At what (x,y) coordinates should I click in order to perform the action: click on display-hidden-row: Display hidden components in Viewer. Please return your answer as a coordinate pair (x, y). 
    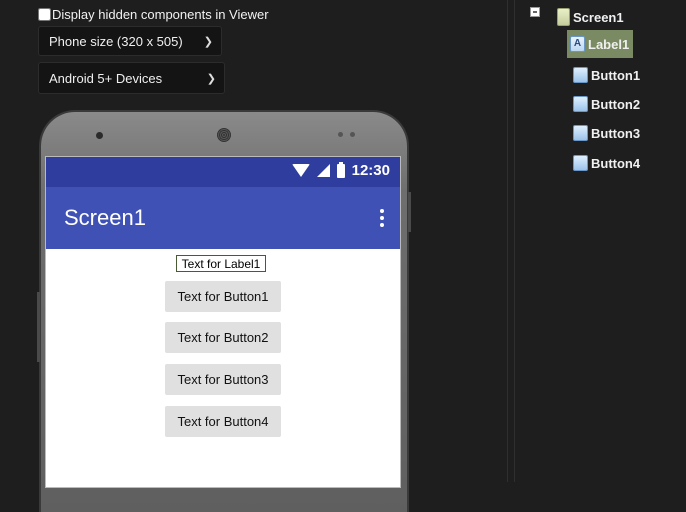
    Looking at the image, I should click on (153, 14).